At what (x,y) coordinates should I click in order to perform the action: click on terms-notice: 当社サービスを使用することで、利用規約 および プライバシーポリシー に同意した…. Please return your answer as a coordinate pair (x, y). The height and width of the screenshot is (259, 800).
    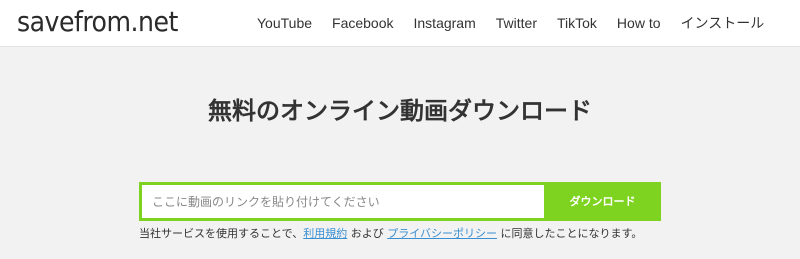
    Looking at the image, I should click on (419, 234).